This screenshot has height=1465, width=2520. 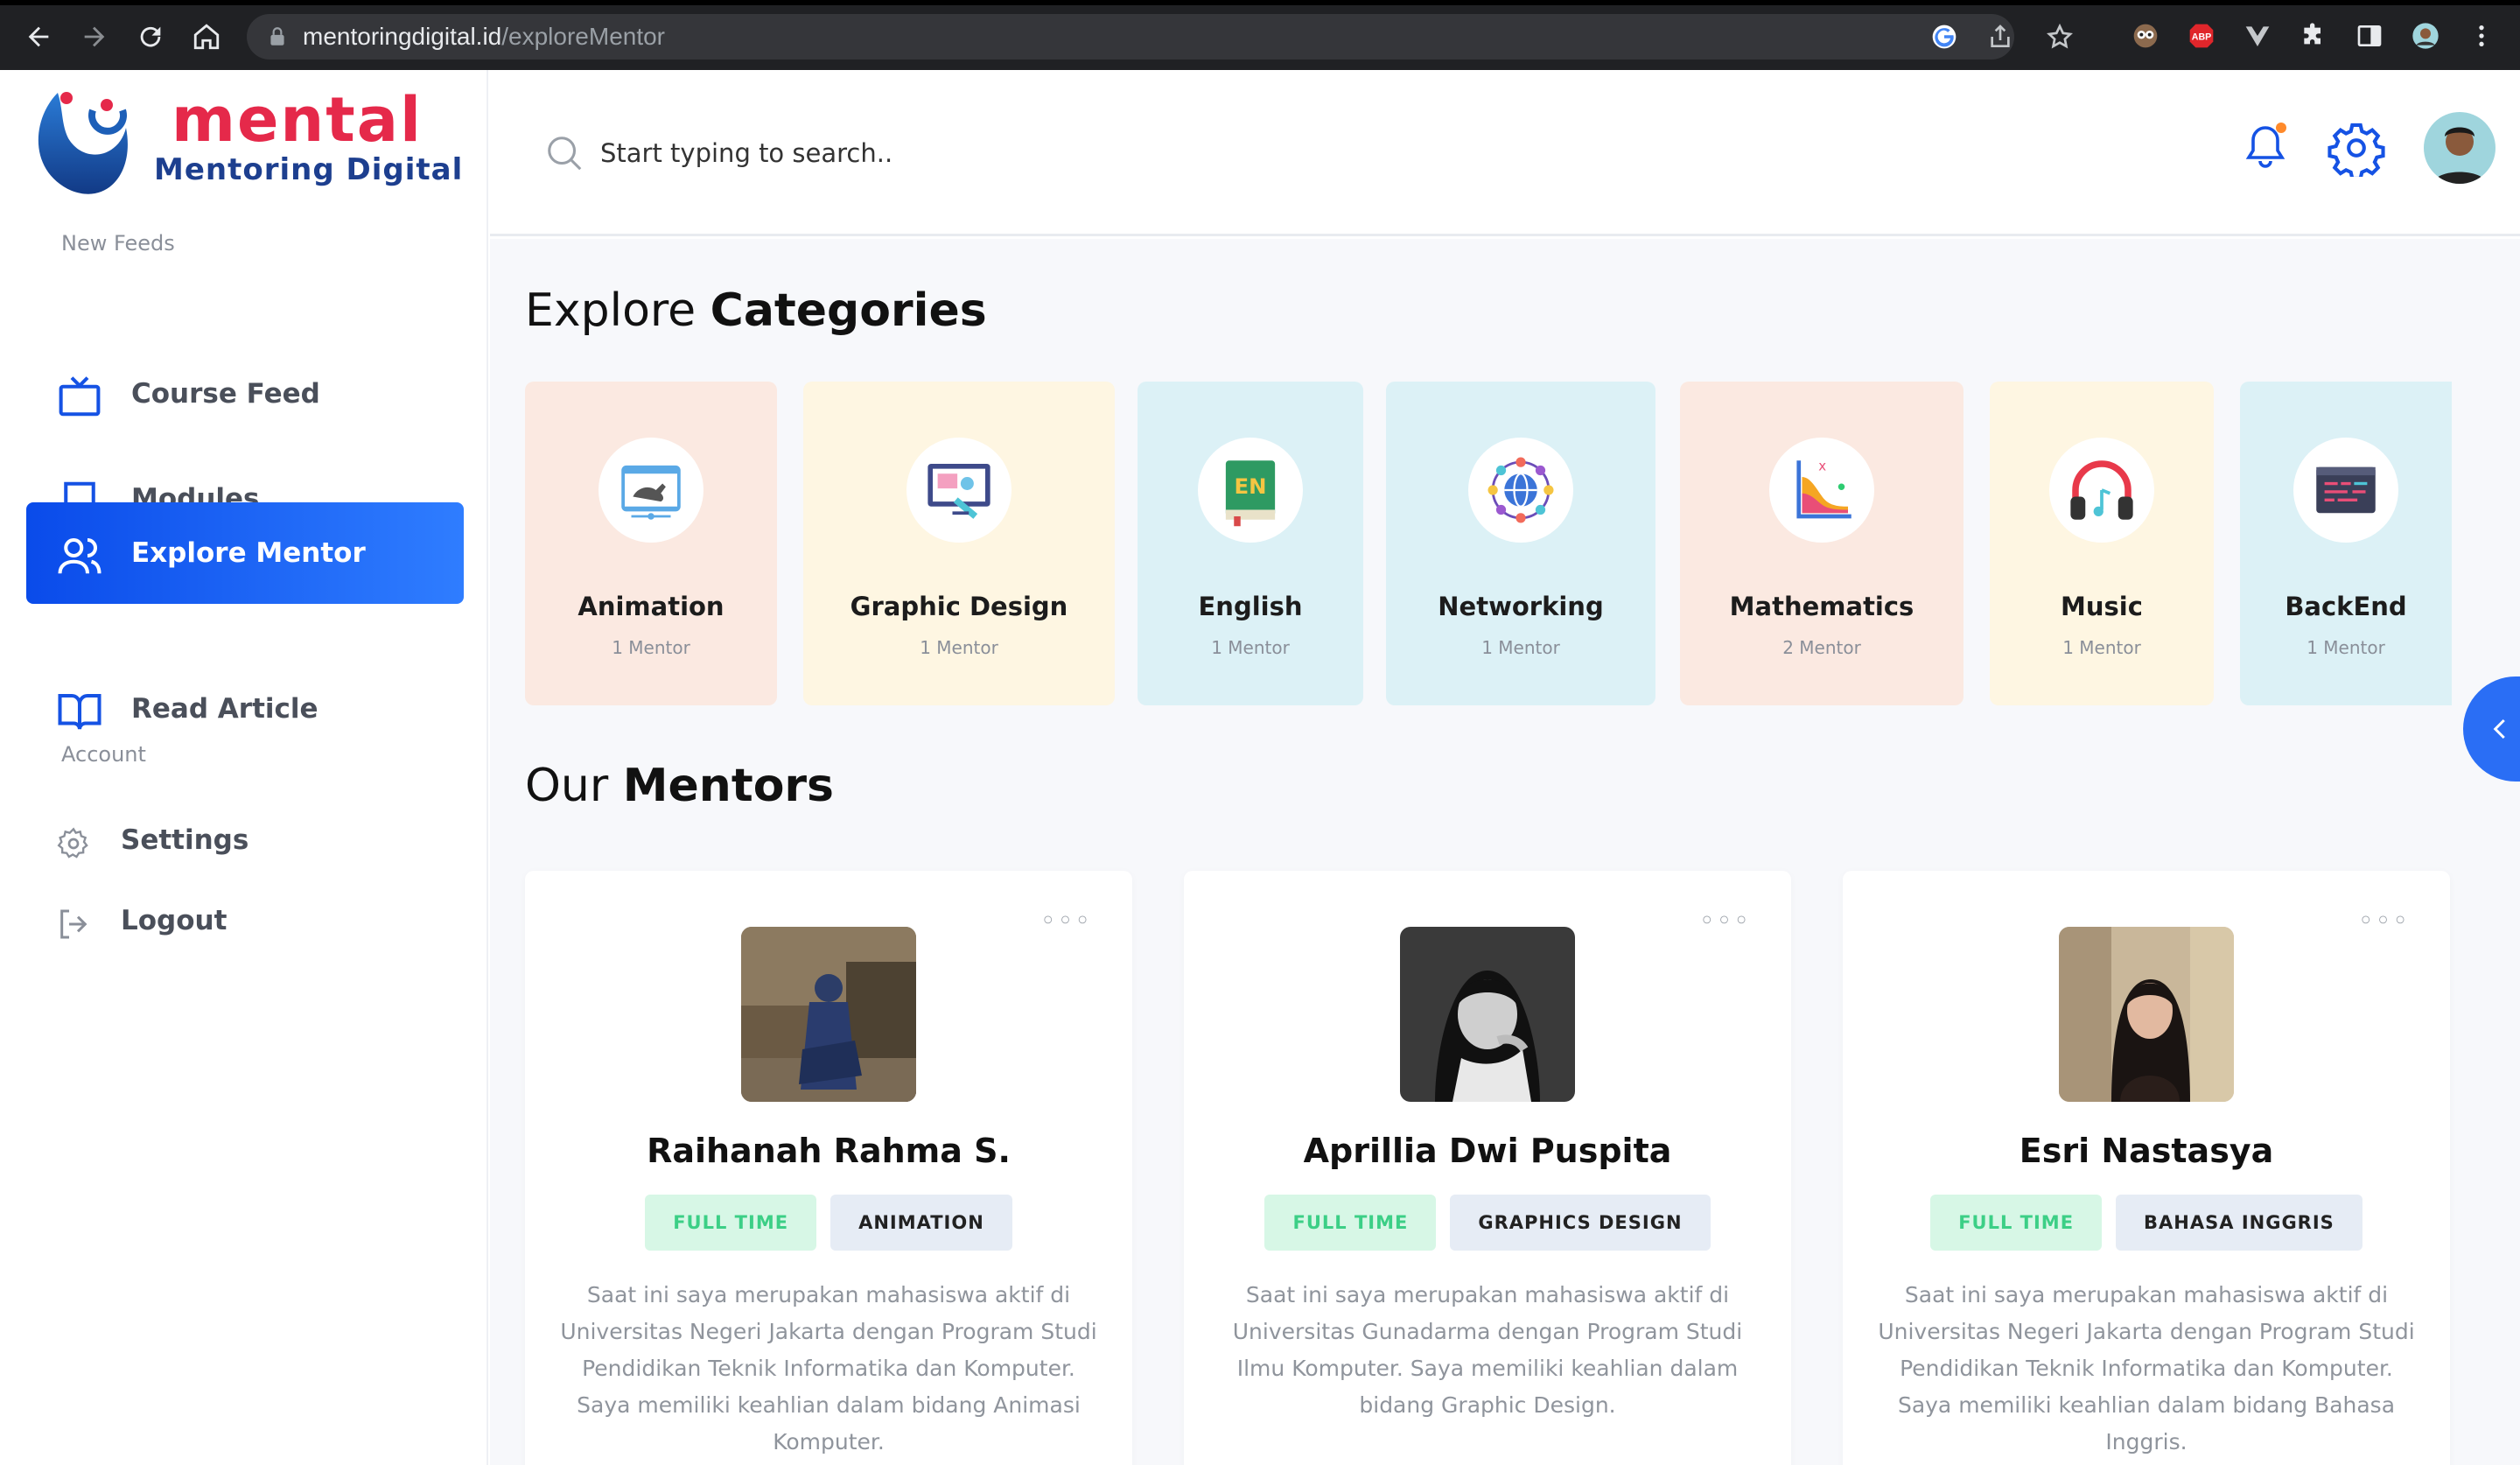 I want to click on brand-name: mental, so click(x=297, y=120).